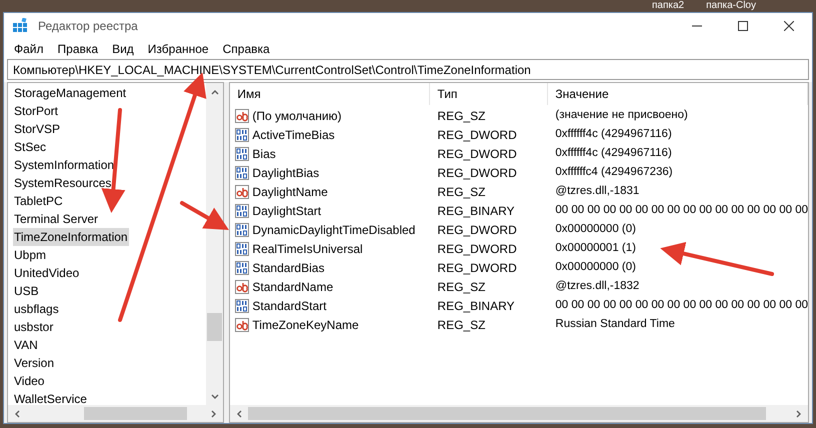 The image size is (816, 428). I want to click on tree-item: usbflags, so click(36, 309).